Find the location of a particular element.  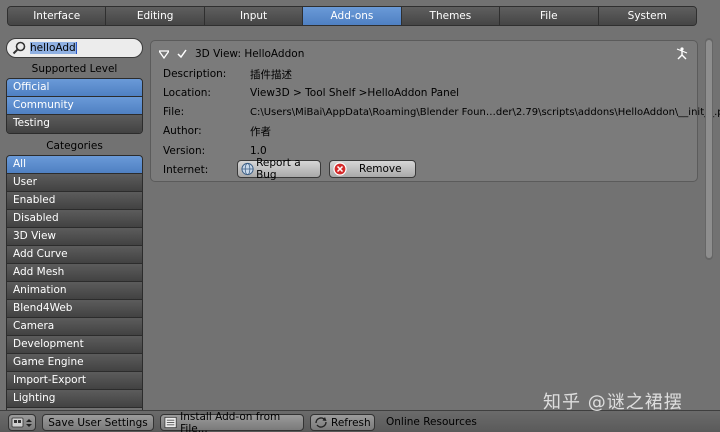

addon-enable-checkbox is located at coordinates (182, 54).